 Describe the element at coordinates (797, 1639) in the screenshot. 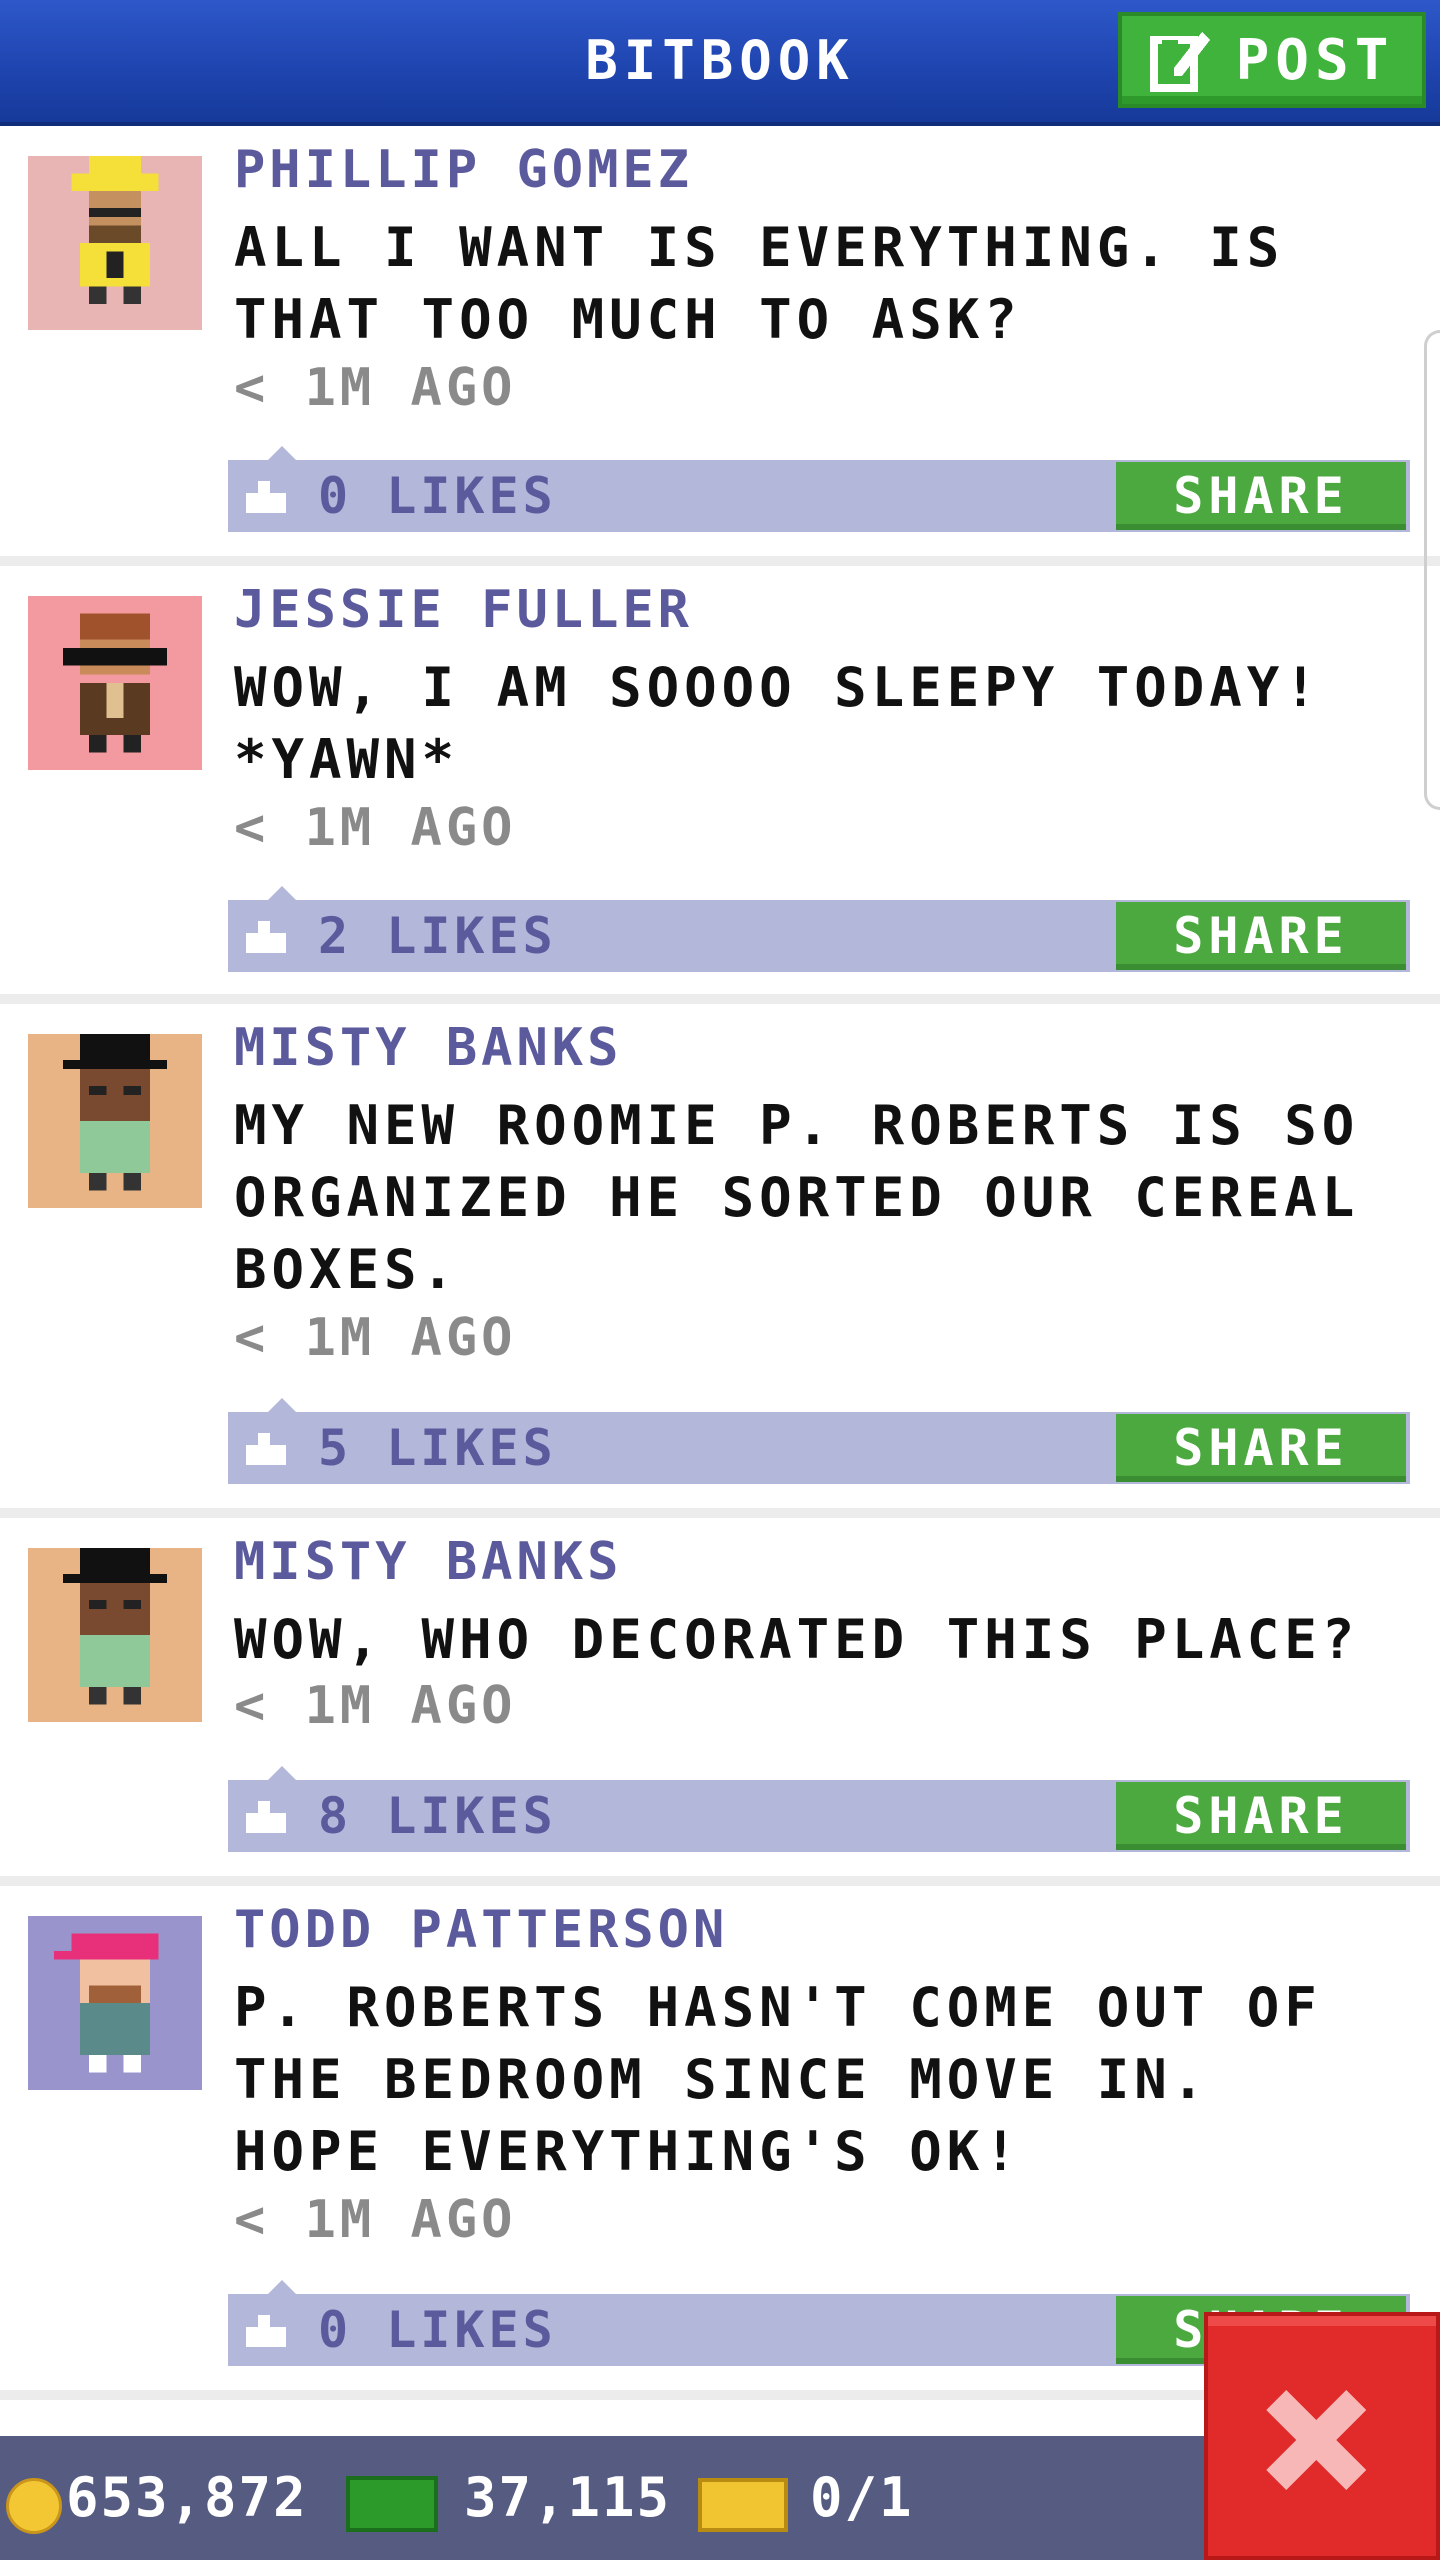

I see `post-message: WOW, WHO DECORATED THIS PLACE?` at that location.